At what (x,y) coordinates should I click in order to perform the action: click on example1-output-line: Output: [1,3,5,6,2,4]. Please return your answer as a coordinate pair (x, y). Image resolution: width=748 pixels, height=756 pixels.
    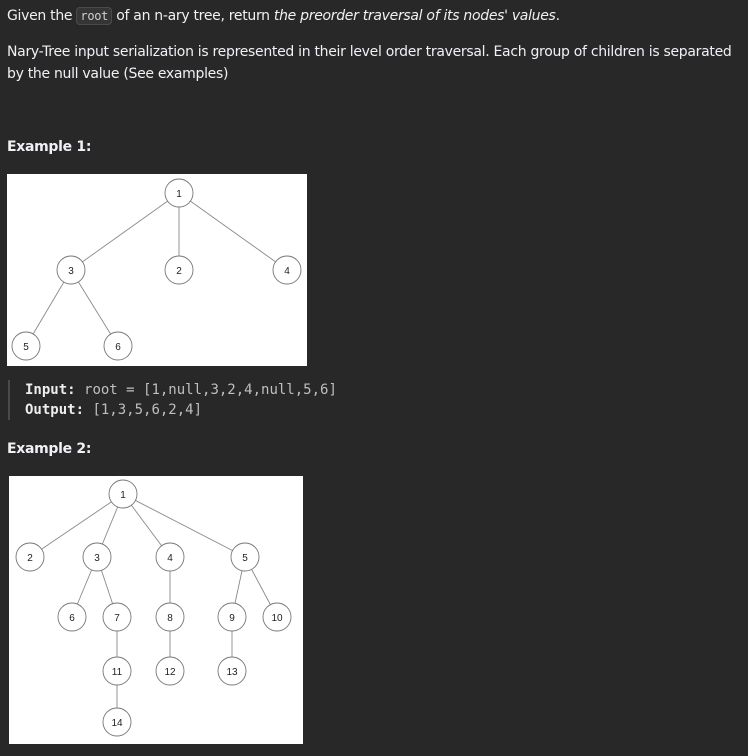
    Looking at the image, I should click on (181, 410).